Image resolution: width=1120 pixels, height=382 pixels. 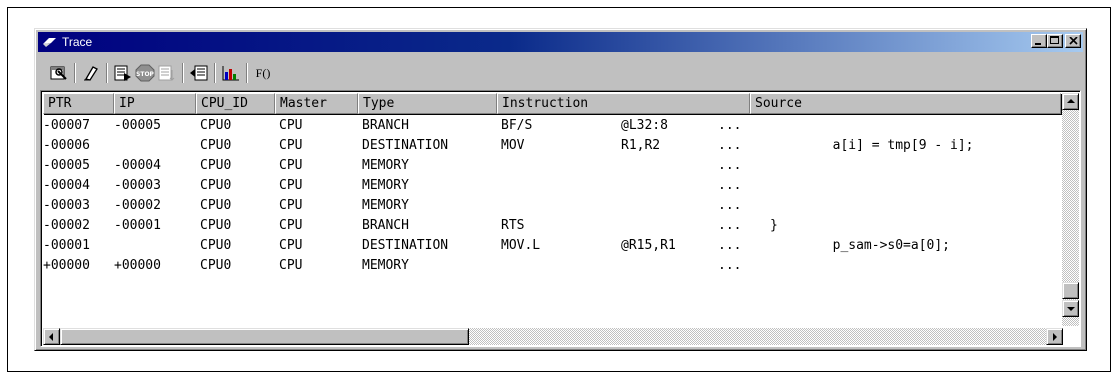 I want to click on cell-mnemonic: MOV, so click(x=513, y=145).